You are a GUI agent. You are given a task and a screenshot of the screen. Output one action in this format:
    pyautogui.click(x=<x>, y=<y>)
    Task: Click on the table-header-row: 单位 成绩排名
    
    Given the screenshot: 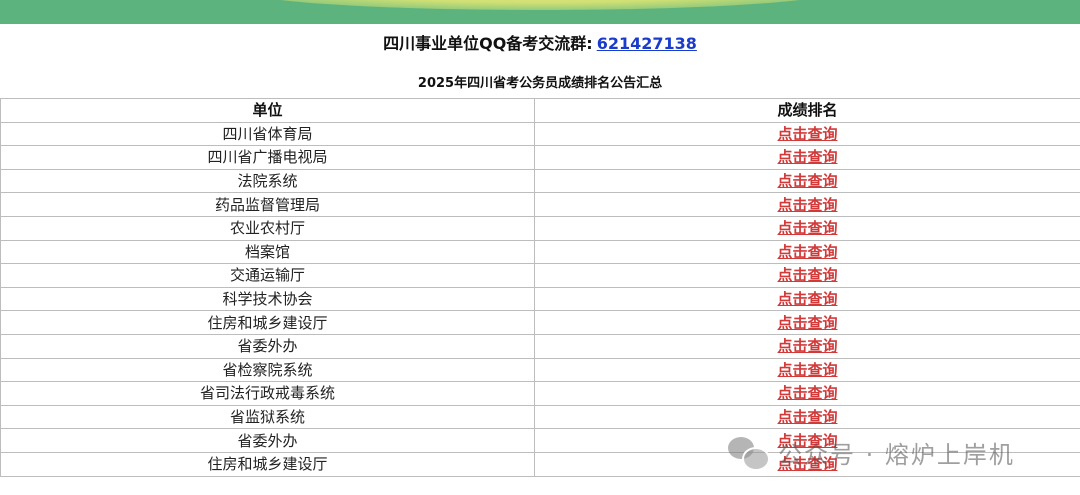 What is the action you would take?
    pyautogui.click(x=540, y=110)
    